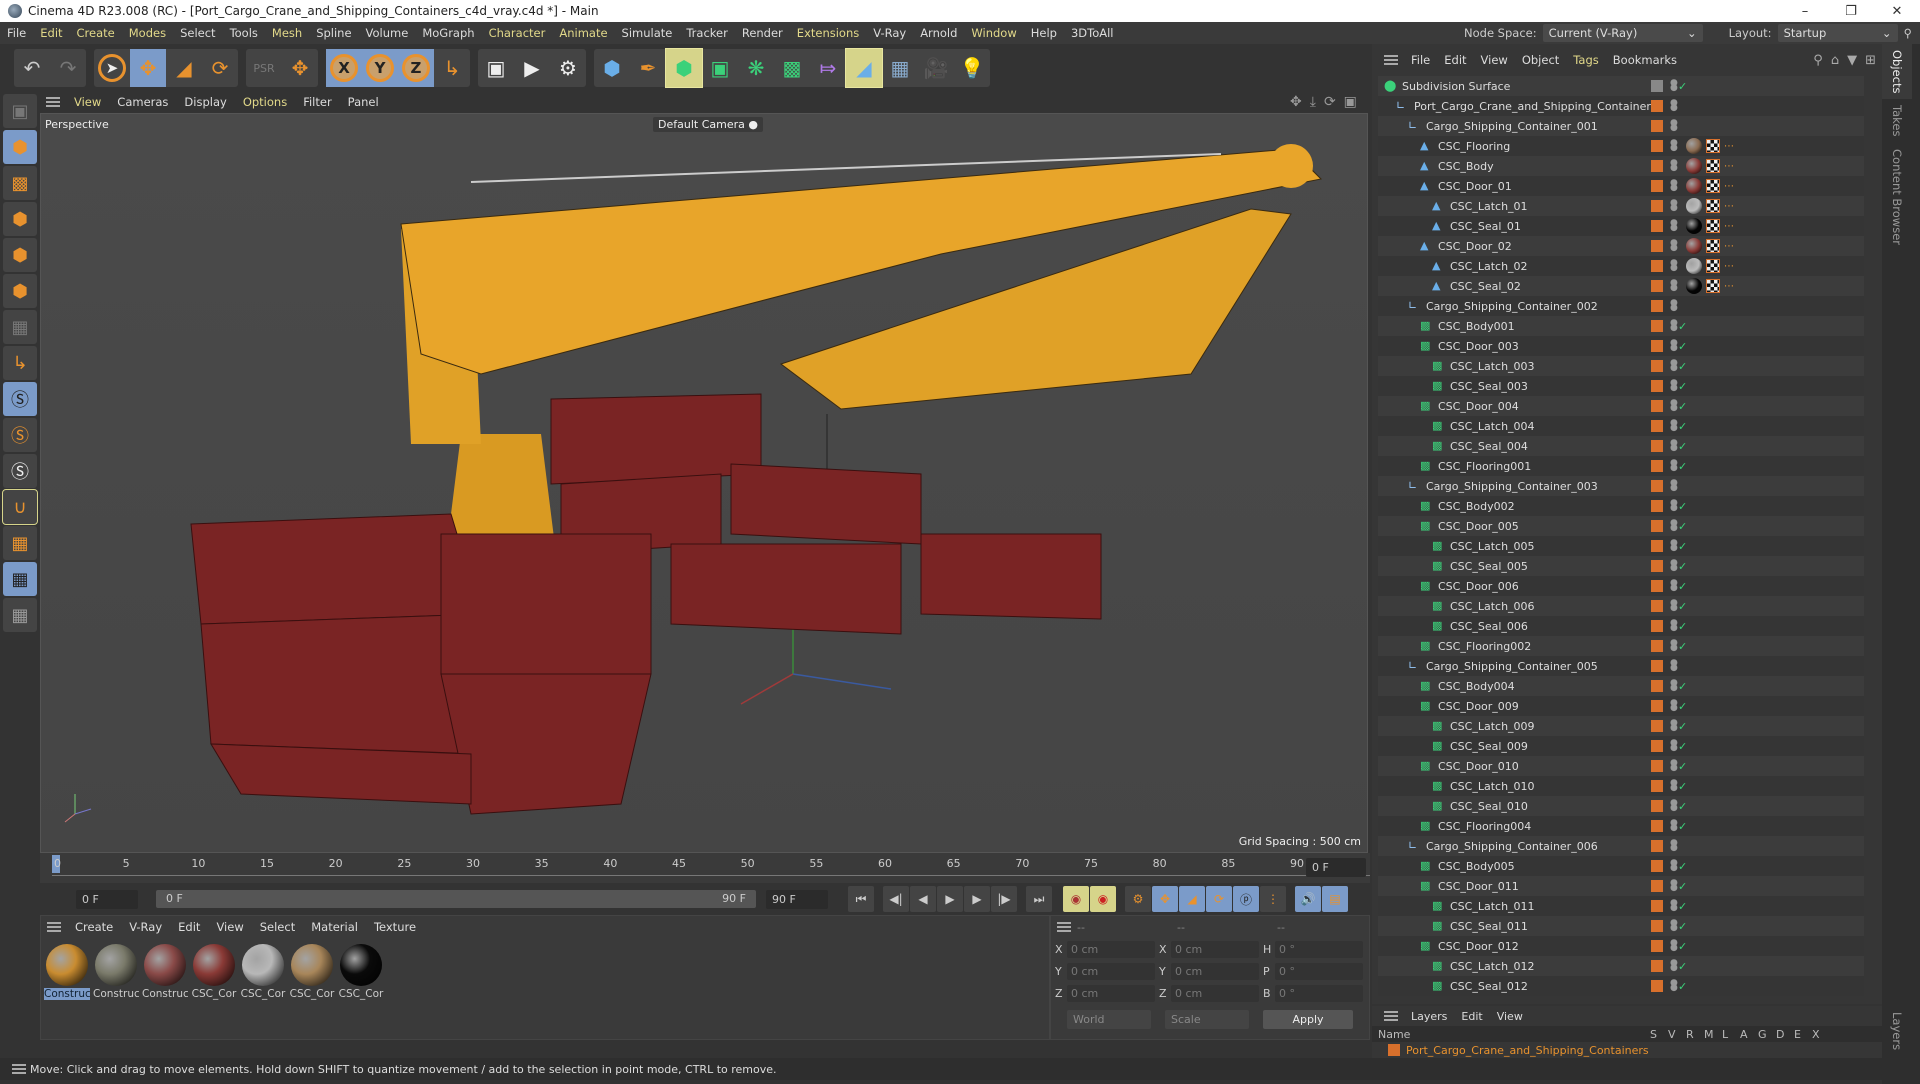 The height and width of the screenshot is (1084, 1920). Describe the element at coordinates (87, 102) in the screenshot. I see `viewport-menu-view: View` at that location.